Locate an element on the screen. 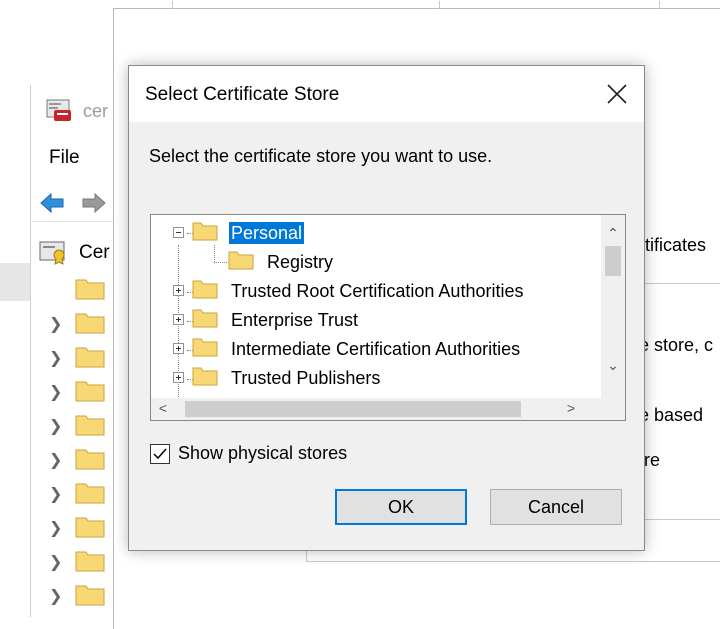 The image size is (720, 629). horizontal-scroll-thumb is located at coordinates (353, 409).